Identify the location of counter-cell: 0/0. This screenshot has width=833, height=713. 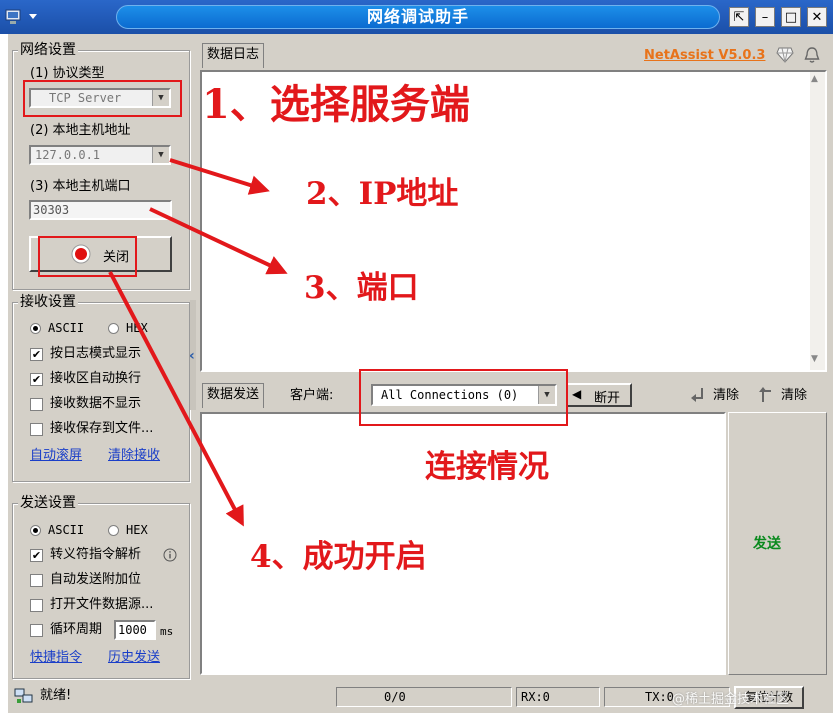
(424, 697).